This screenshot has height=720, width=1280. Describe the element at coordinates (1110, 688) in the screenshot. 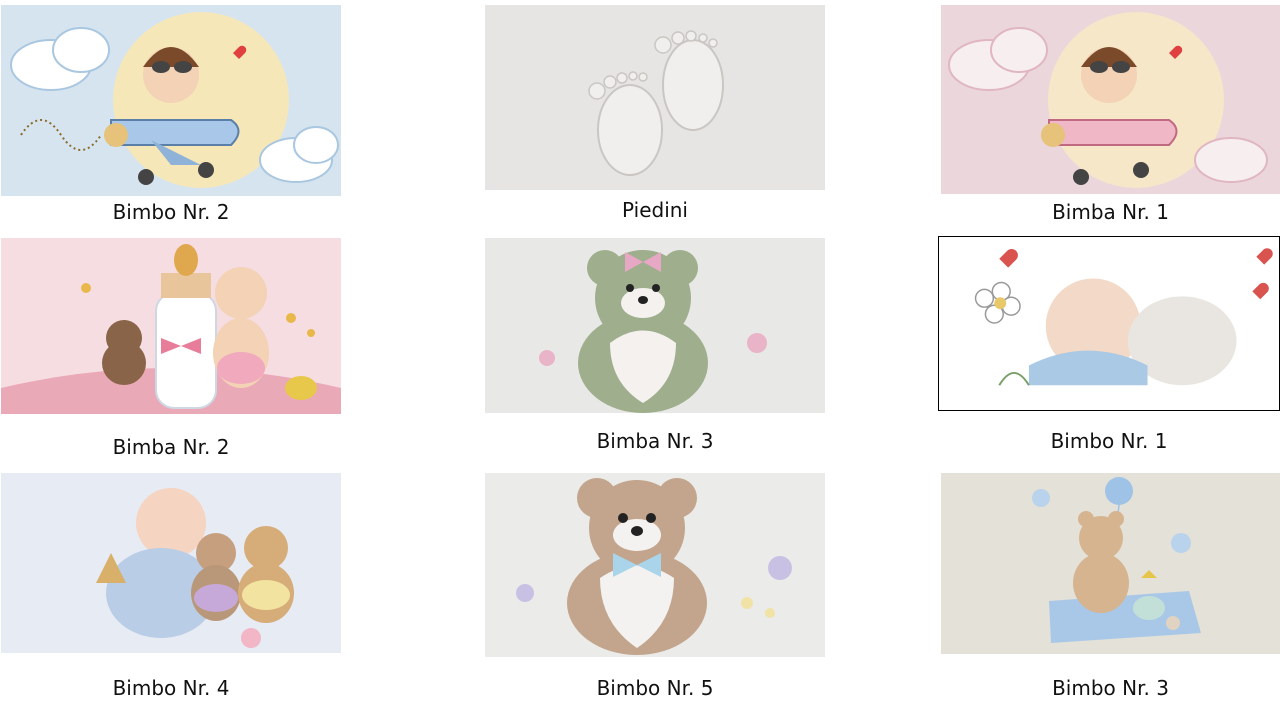

I see `card-label-bimbo-nr-3: Bimbo Nr. 3` at that location.